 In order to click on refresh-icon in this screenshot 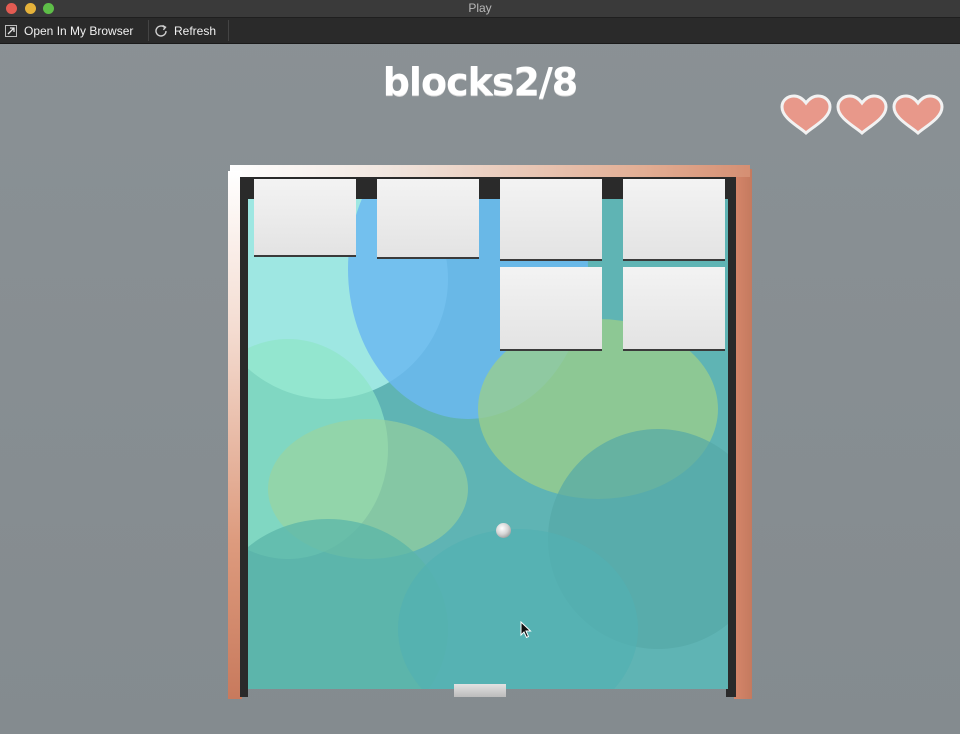, I will do `click(161, 30)`.